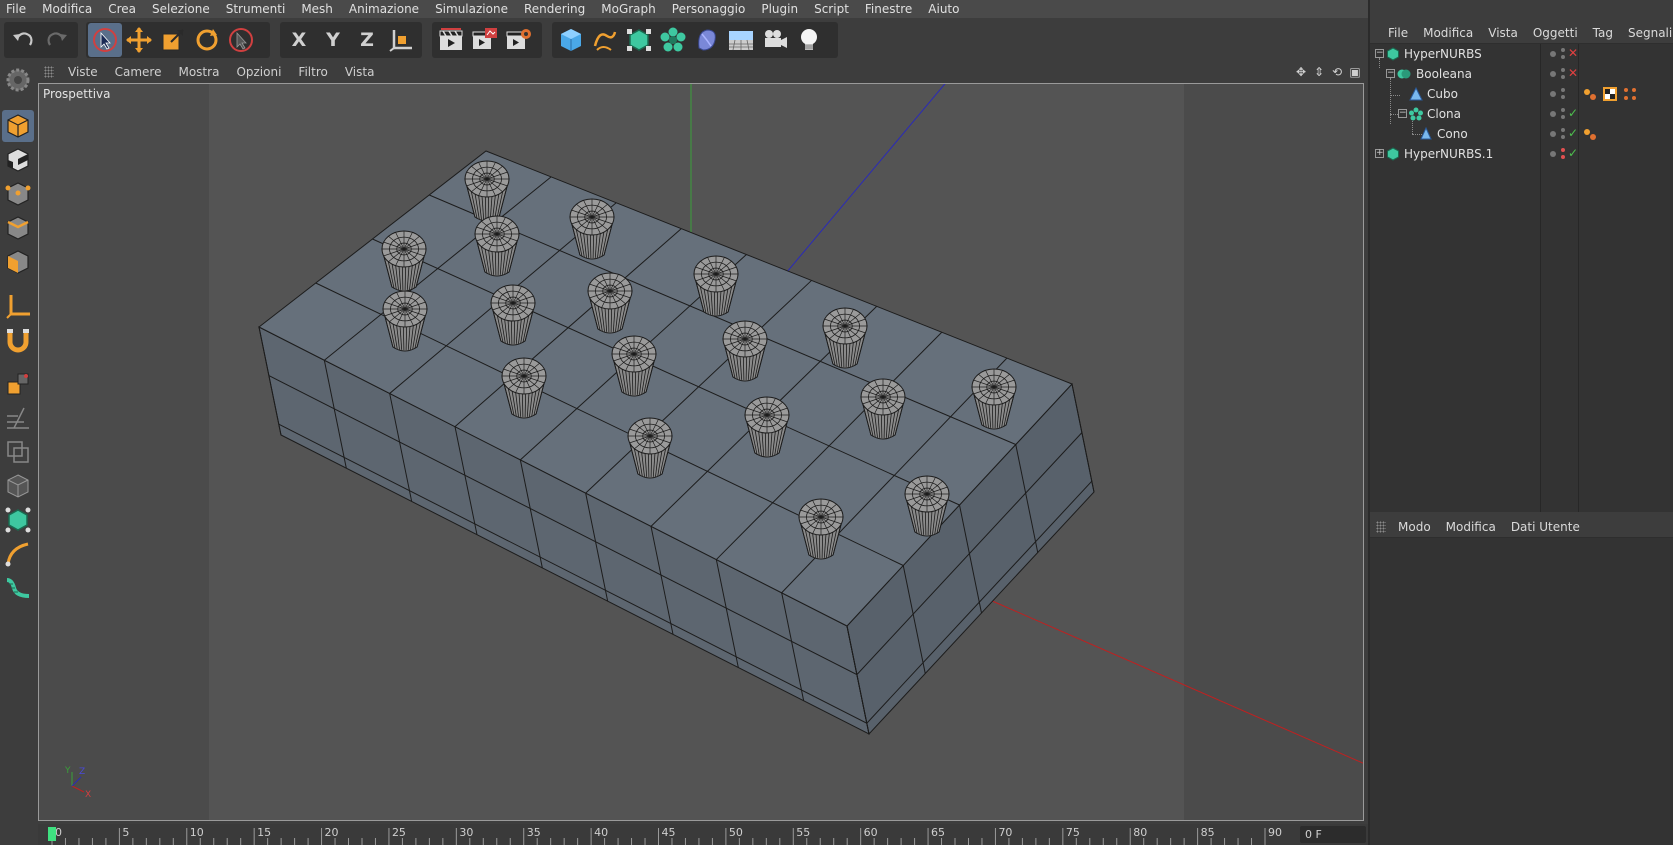 This screenshot has width=1673, height=845. Describe the element at coordinates (52, 834) in the screenshot. I see `playhead-marker` at that location.